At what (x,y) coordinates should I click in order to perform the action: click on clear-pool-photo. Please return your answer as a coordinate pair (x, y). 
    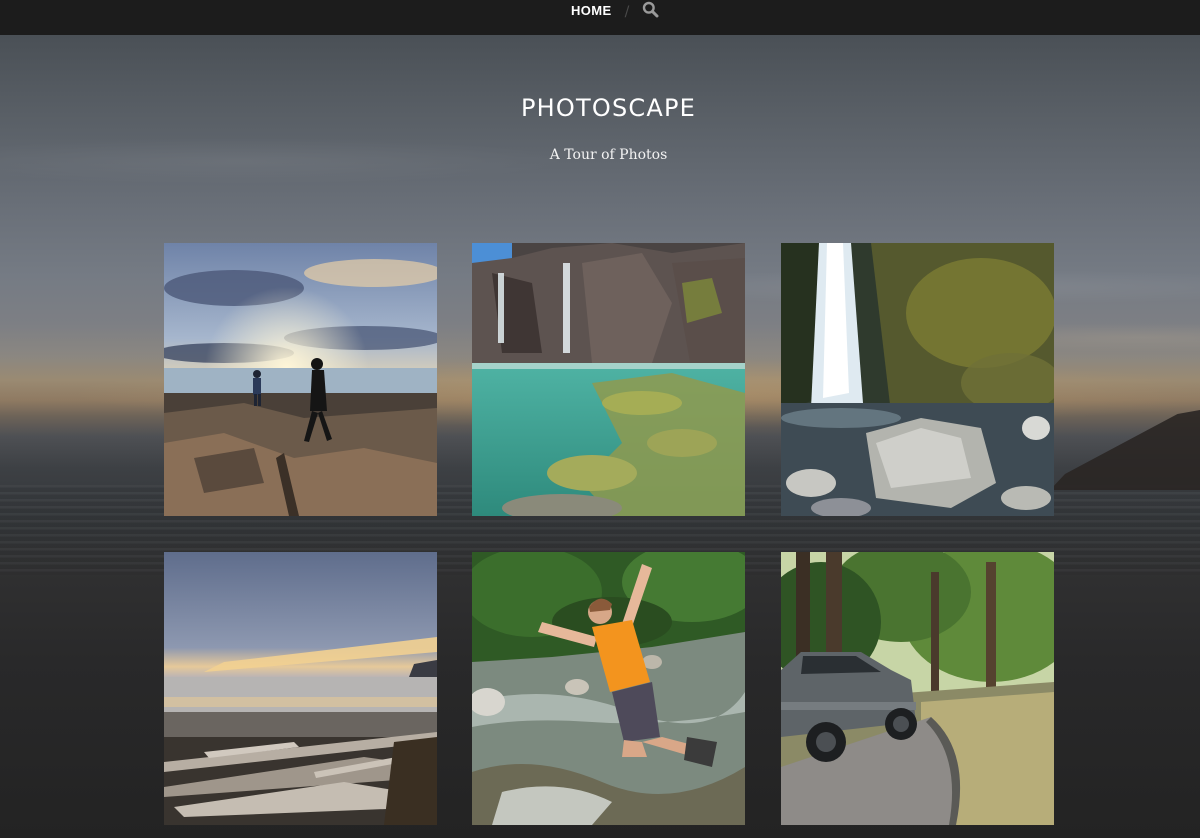
    Looking at the image, I should click on (608, 379).